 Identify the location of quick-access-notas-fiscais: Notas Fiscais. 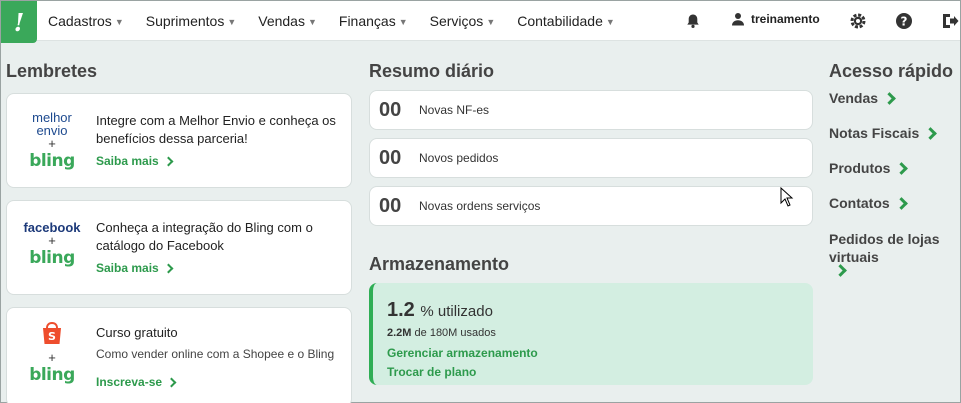
(883, 133).